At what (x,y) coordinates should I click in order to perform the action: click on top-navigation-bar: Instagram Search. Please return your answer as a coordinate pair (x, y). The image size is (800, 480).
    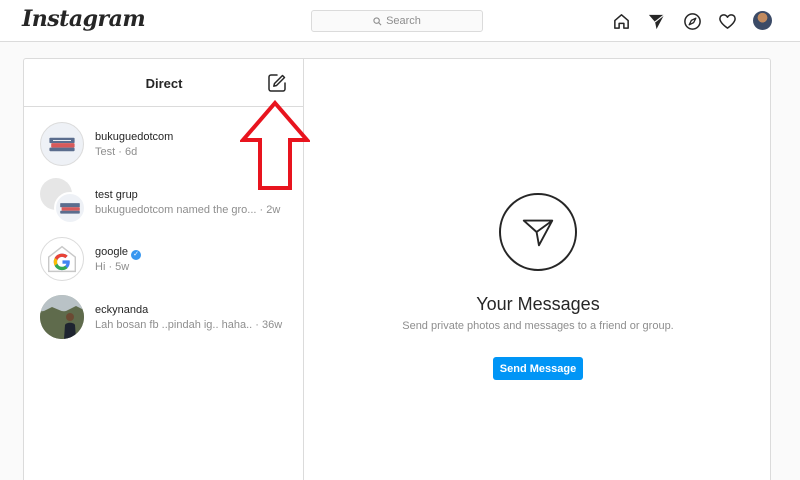
    Looking at the image, I should click on (400, 21).